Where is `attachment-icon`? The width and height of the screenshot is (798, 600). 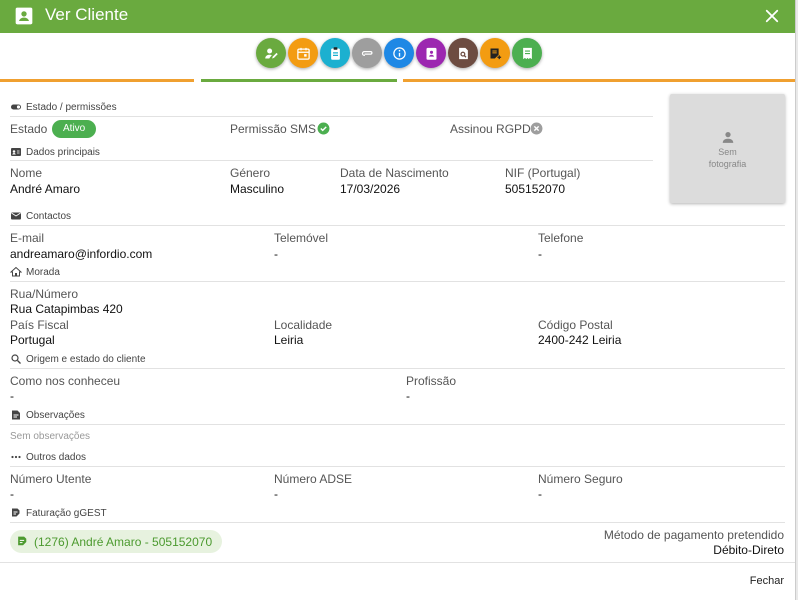 attachment-icon is located at coordinates (366, 53).